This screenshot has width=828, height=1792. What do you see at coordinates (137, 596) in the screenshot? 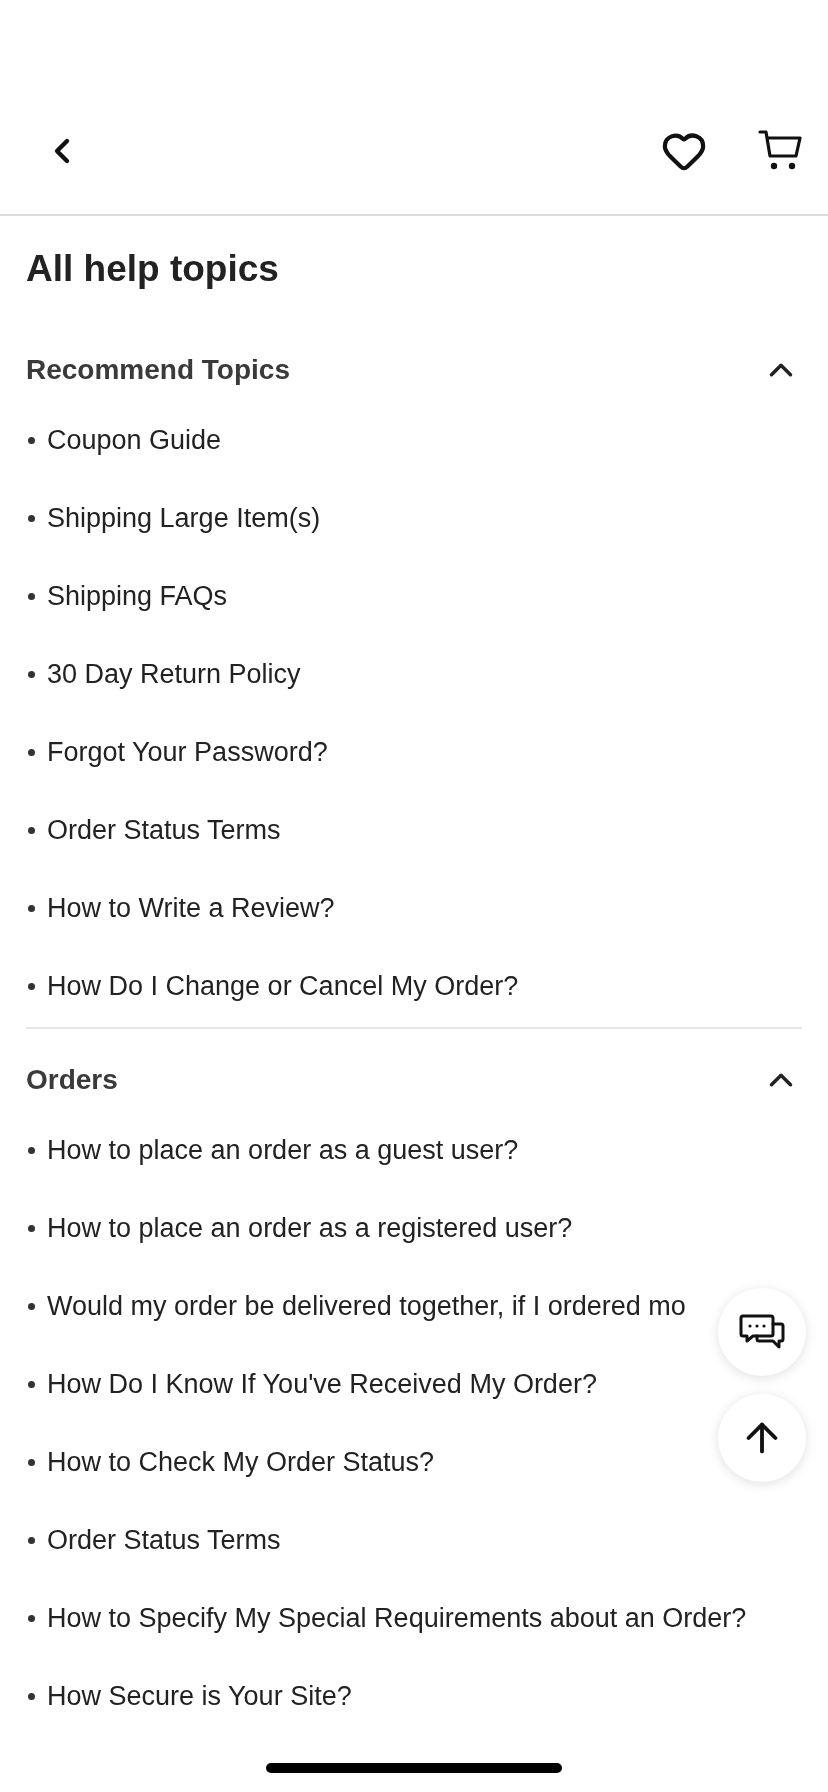
I see `help-topic-link: Shipping FAQs` at bounding box center [137, 596].